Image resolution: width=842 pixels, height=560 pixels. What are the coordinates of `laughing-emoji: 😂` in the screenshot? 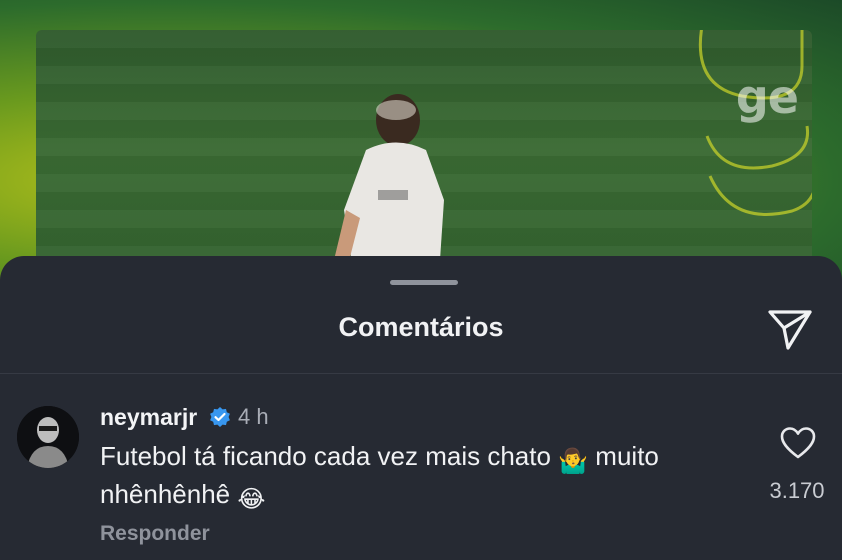 It's located at (251, 499).